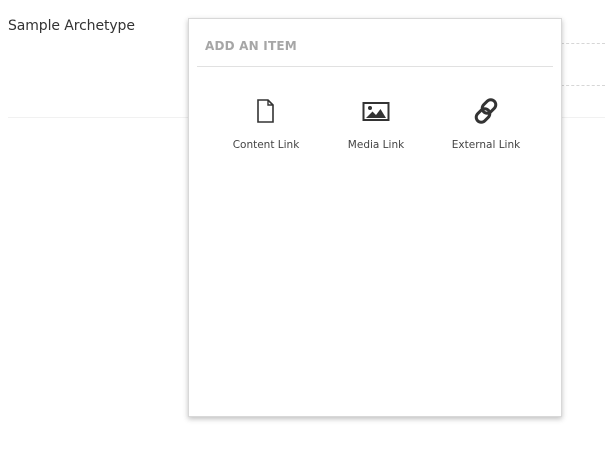  Describe the element at coordinates (376, 111) in the screenshot. I see `picture-icon` at that location.